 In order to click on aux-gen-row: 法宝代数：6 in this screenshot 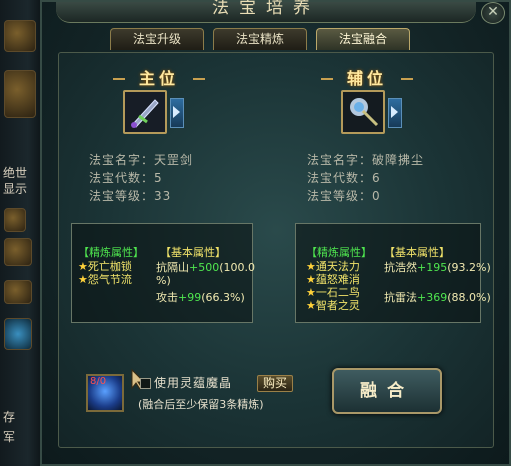, I will do `click(344, 178)`.